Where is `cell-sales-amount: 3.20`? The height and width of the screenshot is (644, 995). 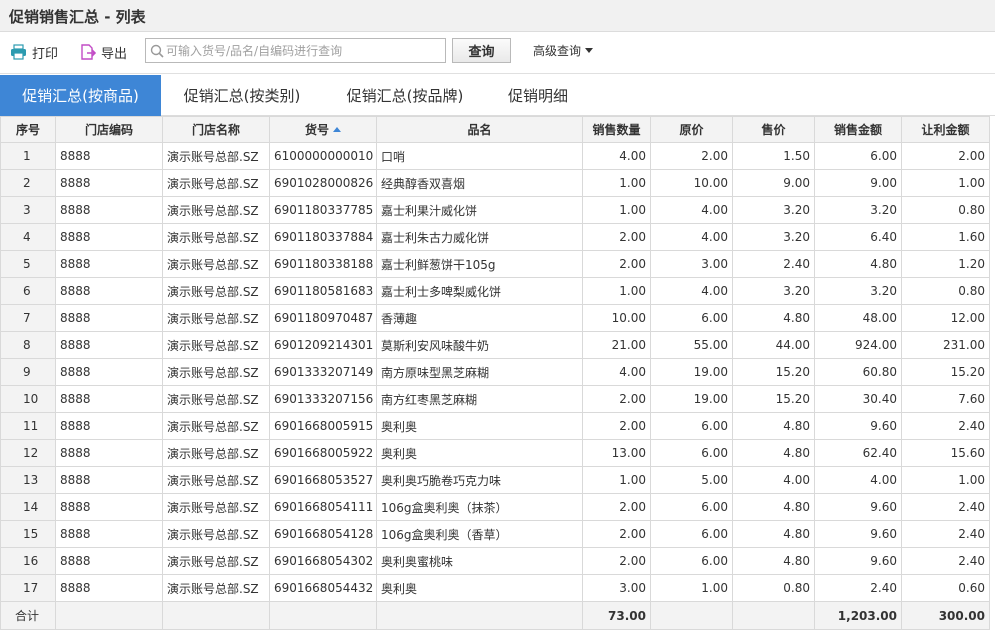 cell-sales-amount: 3.20 is located at coordinates (858, 291).